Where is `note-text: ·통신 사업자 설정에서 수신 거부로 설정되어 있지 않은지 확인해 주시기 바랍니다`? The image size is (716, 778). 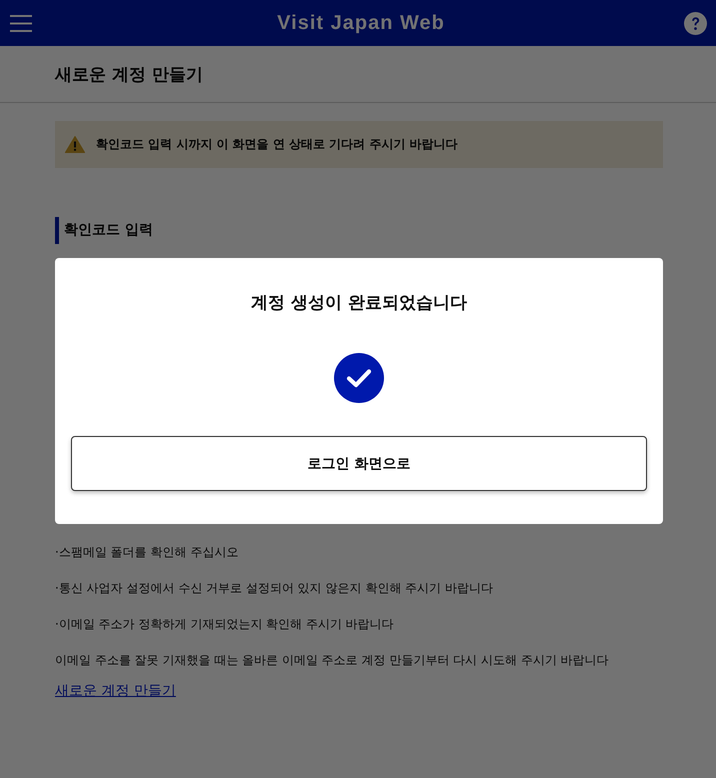
note-text: ·통신 사업자 설정에서 수신 거부로 설정되어 있지 않은지 확인해 주시기 바랍니다 is located at coordinates (274, 588).